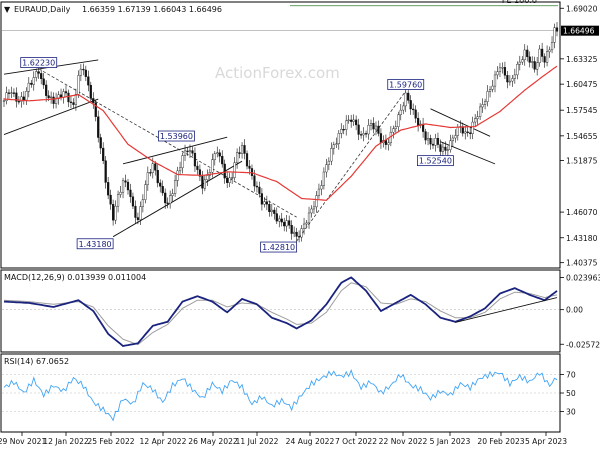  Describe the element at coordinates (583, 344) in the screenshot. I see `macd-tick-label: -0.025726` at that location.